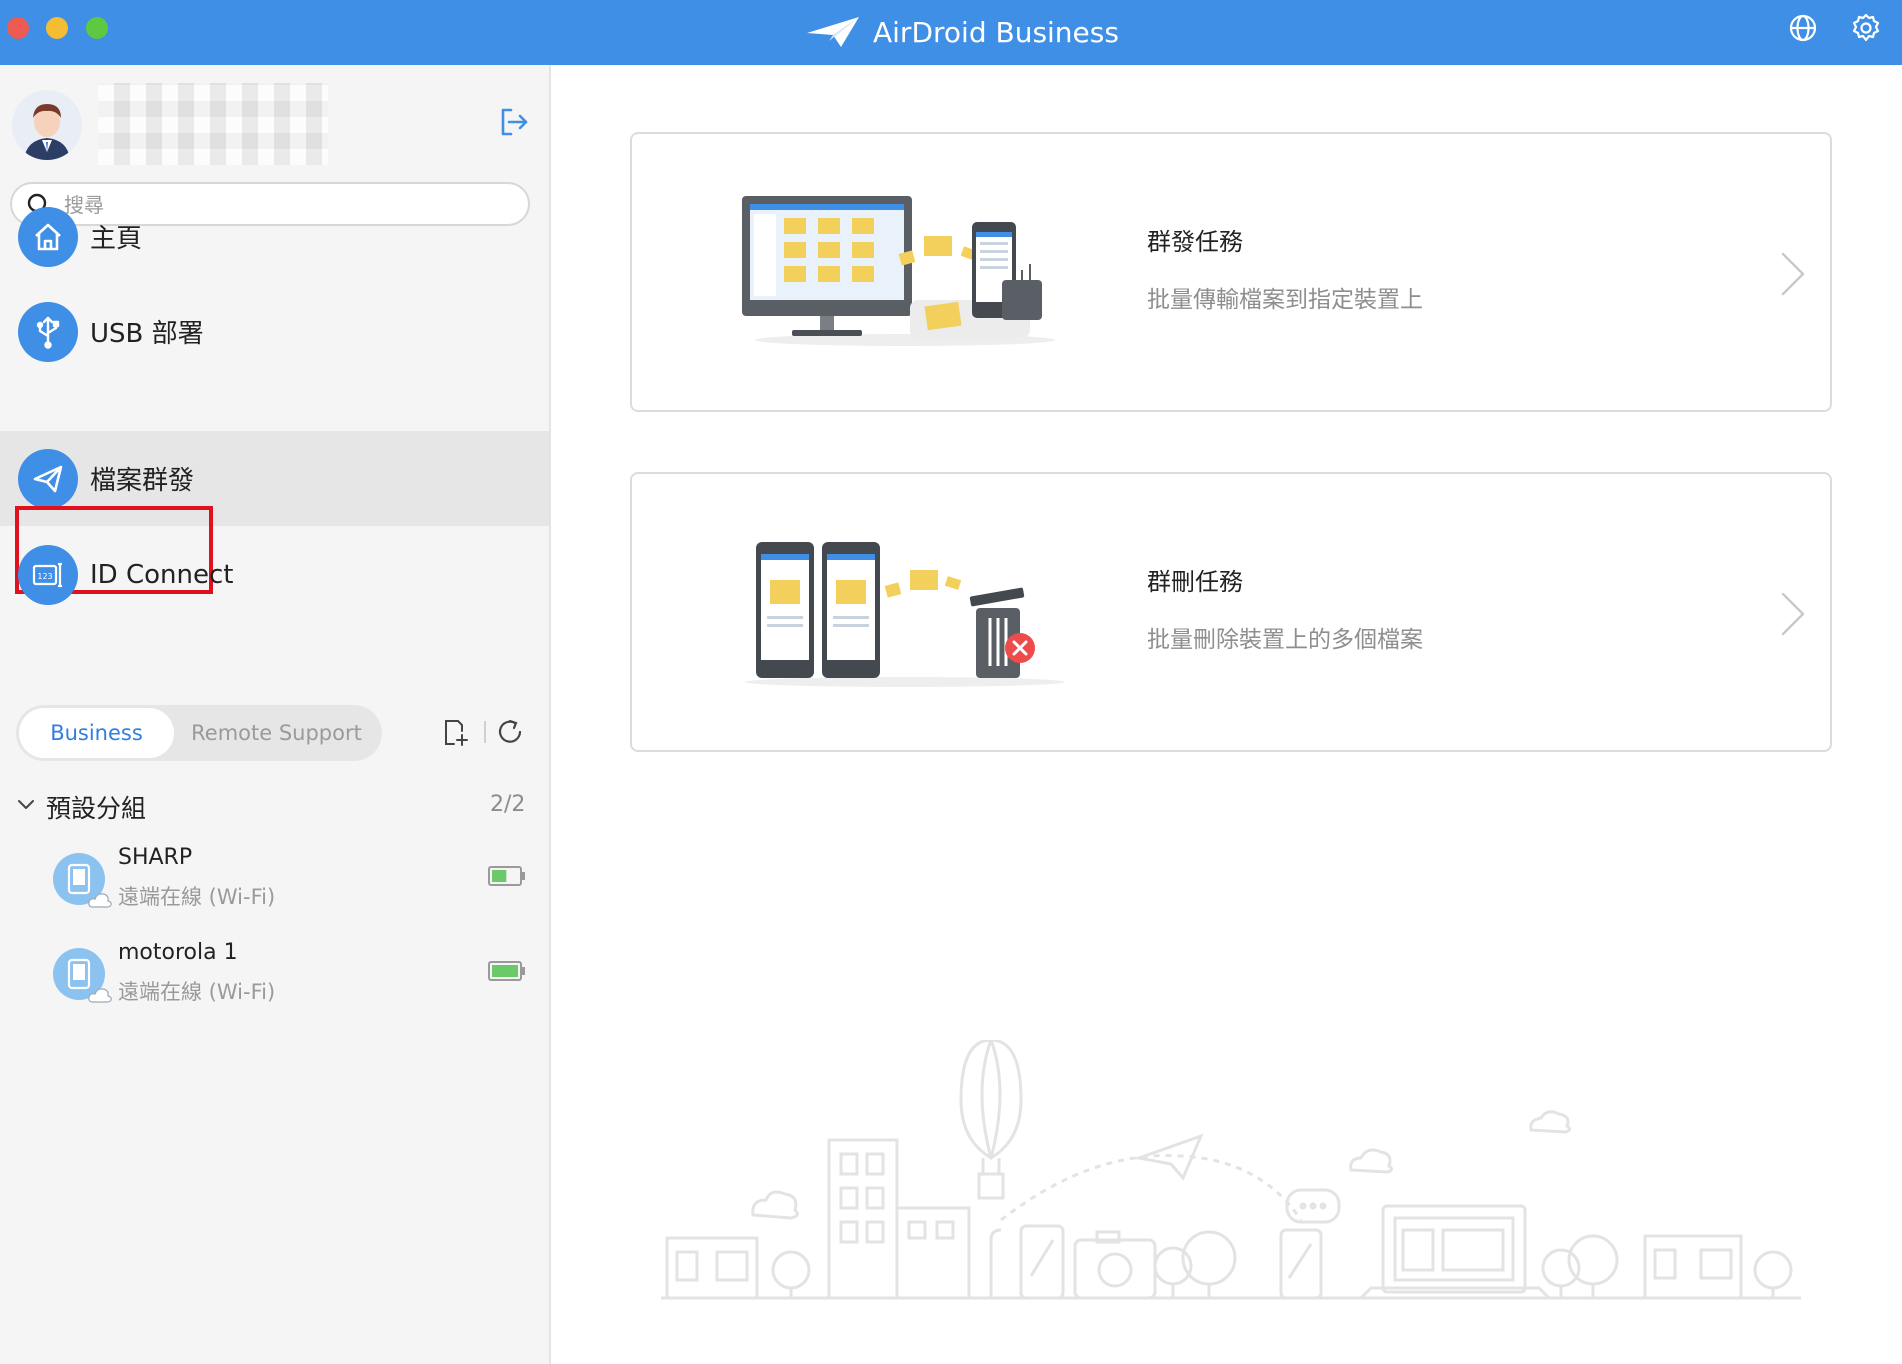  Describe the element at coordinates (1195, 242) in the screenshot. I see `card-title: 群發任務` at that location.